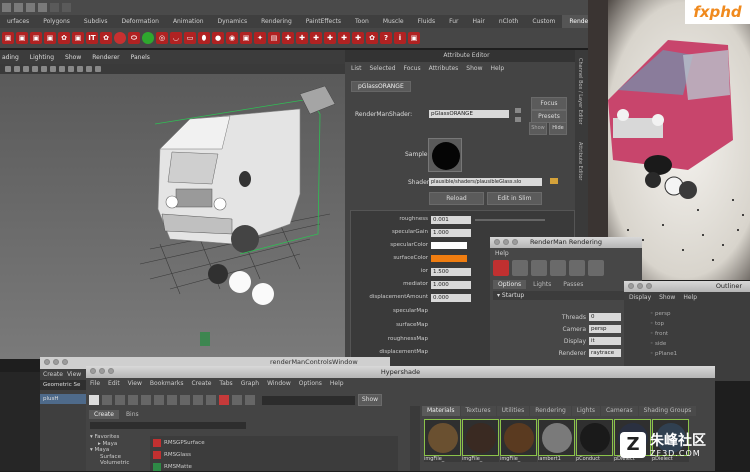 The height and width of the screenshot is (472, 750). Describe the element at coordinates (140, 57) in the screenshot. I see `viewport-menu-panels: Panels` at that location.